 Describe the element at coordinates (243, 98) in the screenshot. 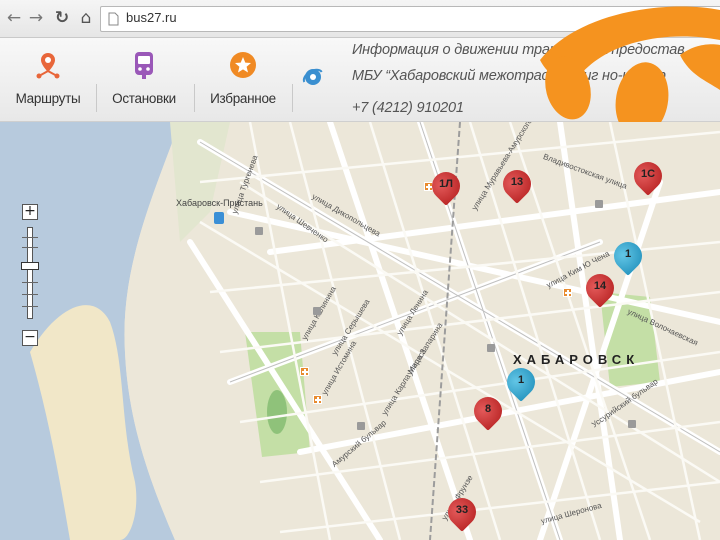

I see `favorites-label: Избранное` at that location.